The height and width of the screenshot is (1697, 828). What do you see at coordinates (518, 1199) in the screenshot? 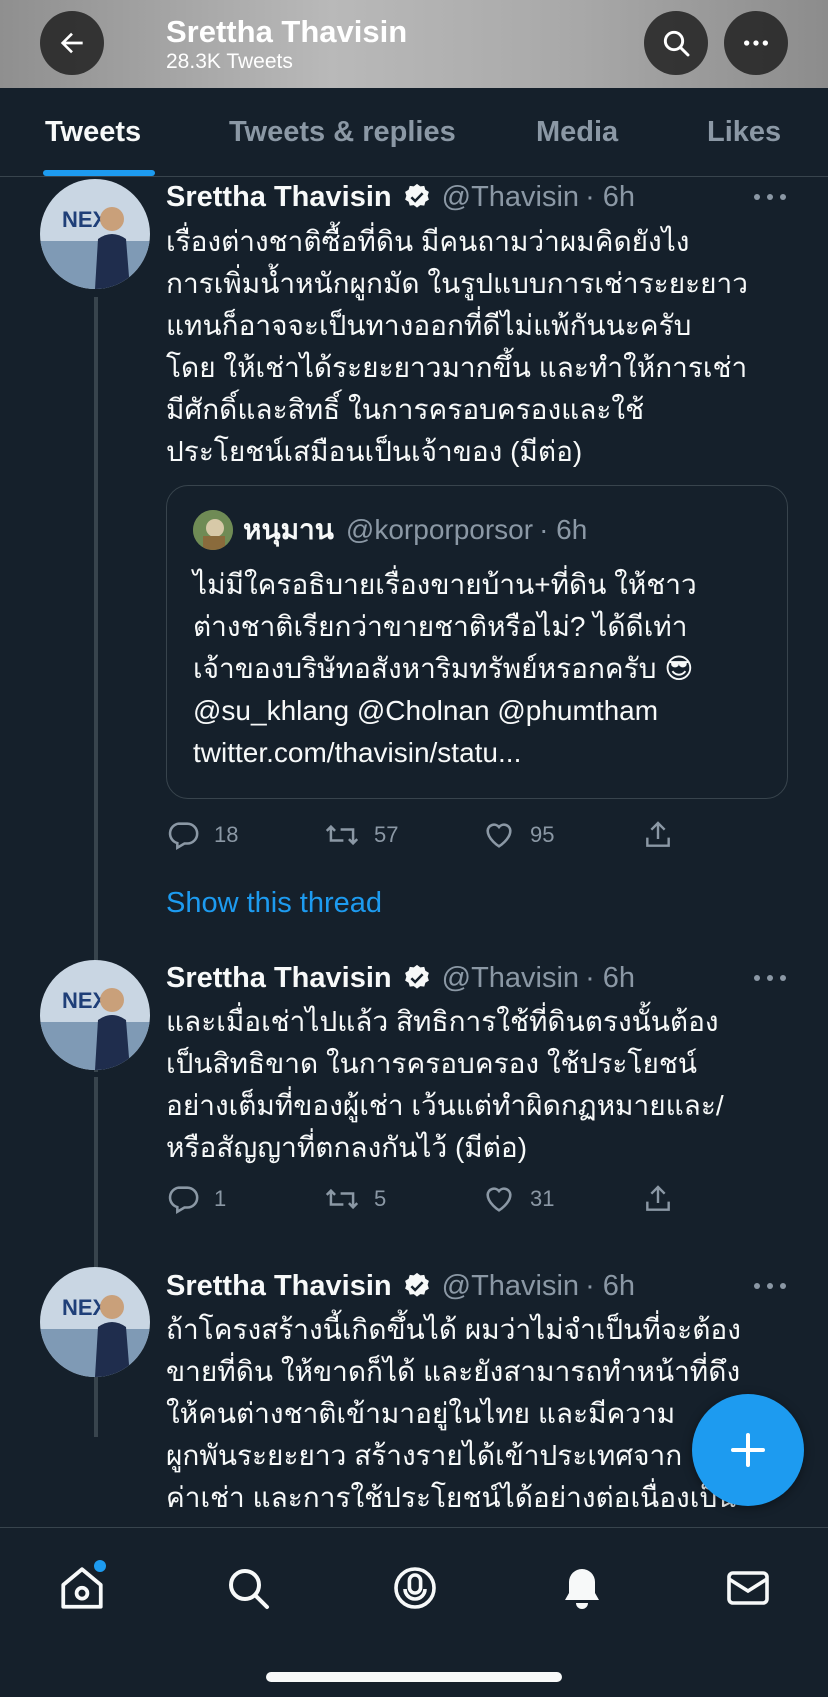
I see `like-button: 31` at bounding box center [518, 1199].